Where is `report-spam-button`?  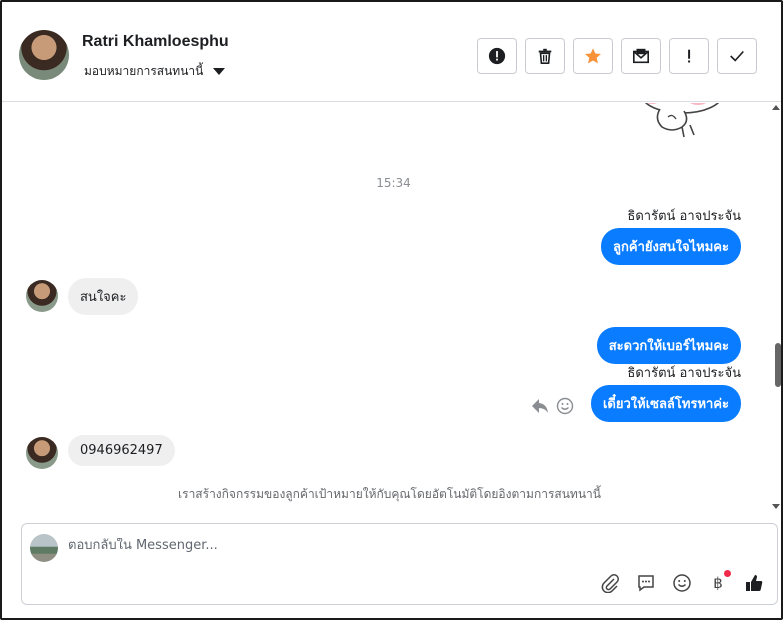
report-spam-button is located at coordinates (497, 56).